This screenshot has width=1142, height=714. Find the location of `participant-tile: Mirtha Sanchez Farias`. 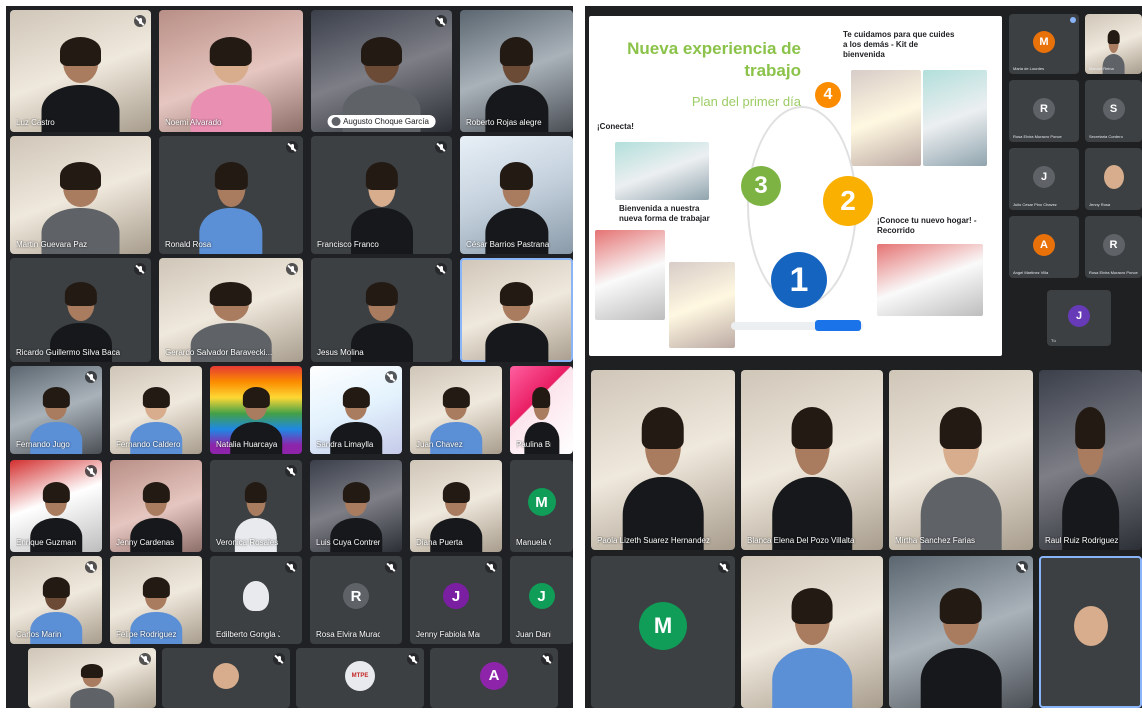

participant-tile: Mirtha Sanchez Farias is located at coordinates (961, 460).